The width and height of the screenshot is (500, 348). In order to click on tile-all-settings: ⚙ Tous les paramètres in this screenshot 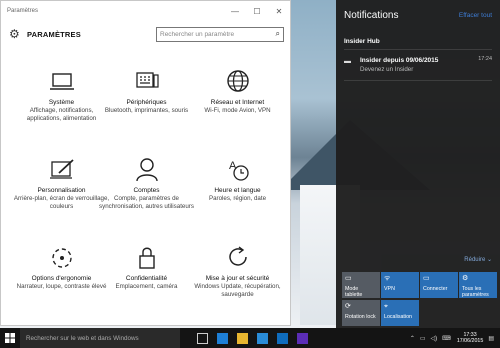, I will do `click(478, 285)`.